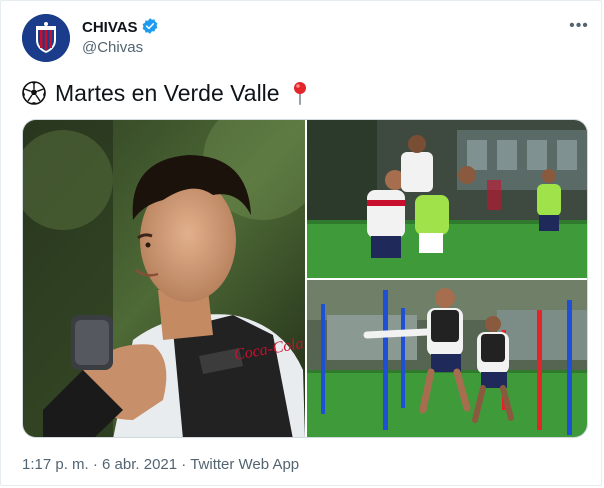  I want to click on display-name: CHIVAS, so click(110, 27).